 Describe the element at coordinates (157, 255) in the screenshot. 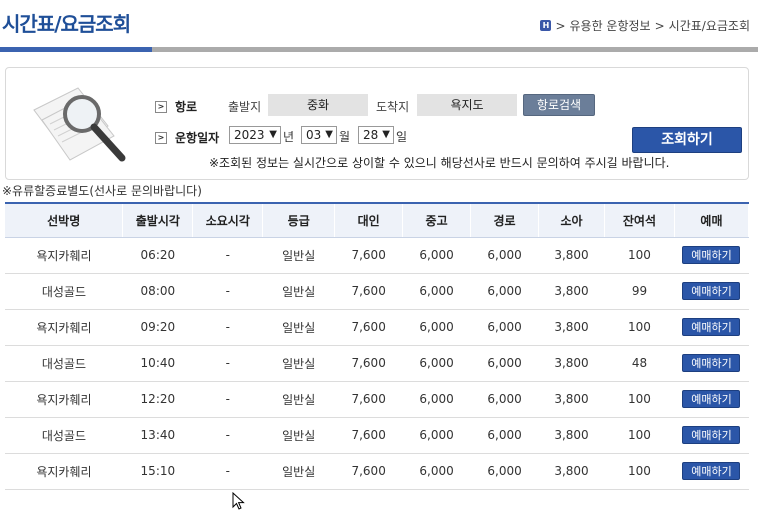

I see `departure-time: 06:20` at that location.